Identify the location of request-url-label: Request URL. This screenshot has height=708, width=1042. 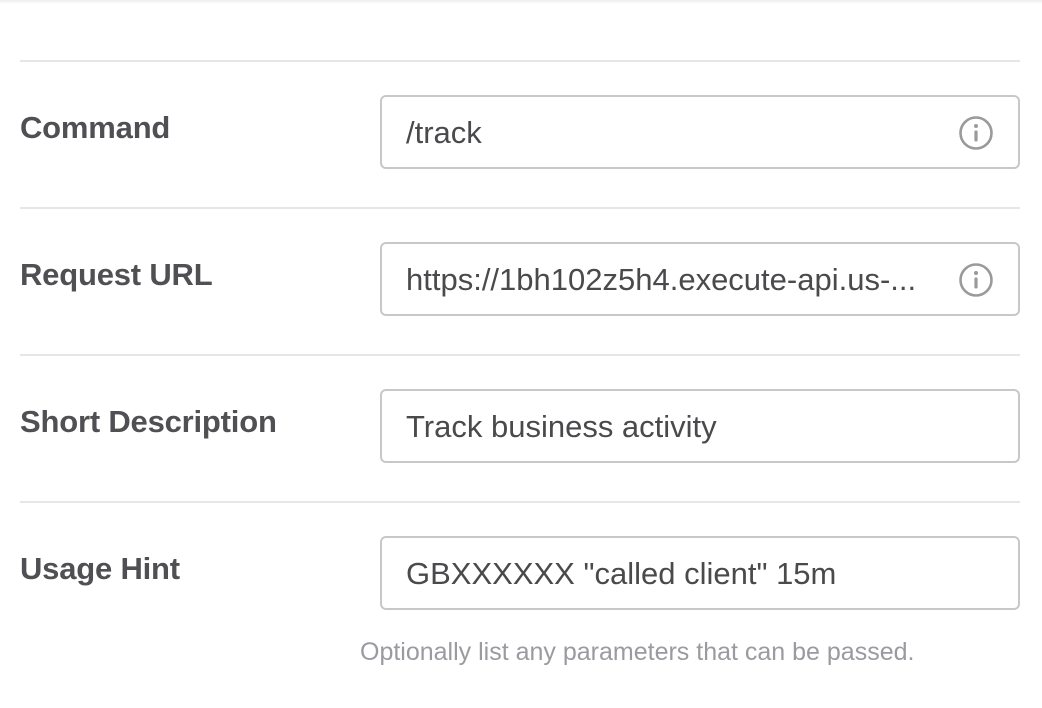
(116, 274).